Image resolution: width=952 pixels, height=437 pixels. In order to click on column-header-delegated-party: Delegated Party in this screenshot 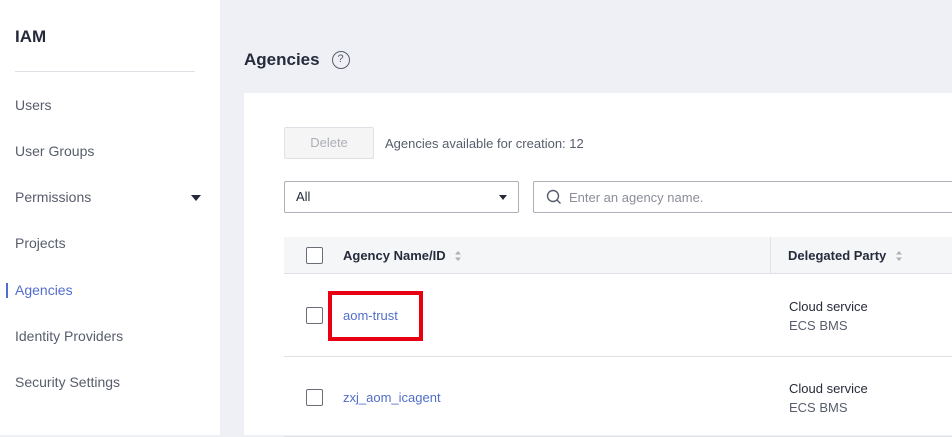, I will do `click(845, 255)`.